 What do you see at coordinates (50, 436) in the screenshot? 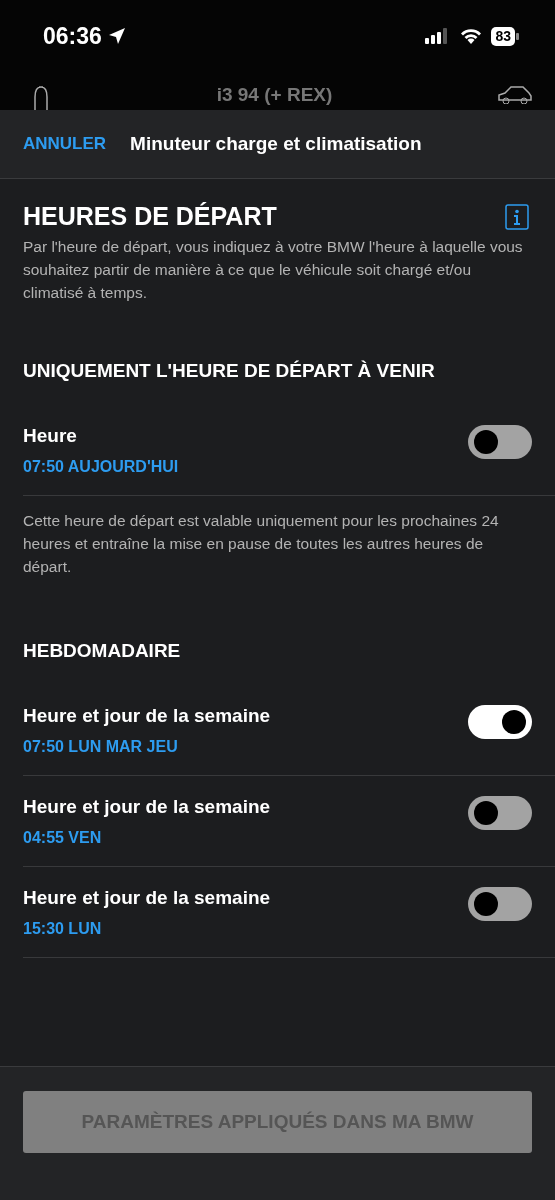
I see `row-label: Heure` at bounding box center [50, 436].